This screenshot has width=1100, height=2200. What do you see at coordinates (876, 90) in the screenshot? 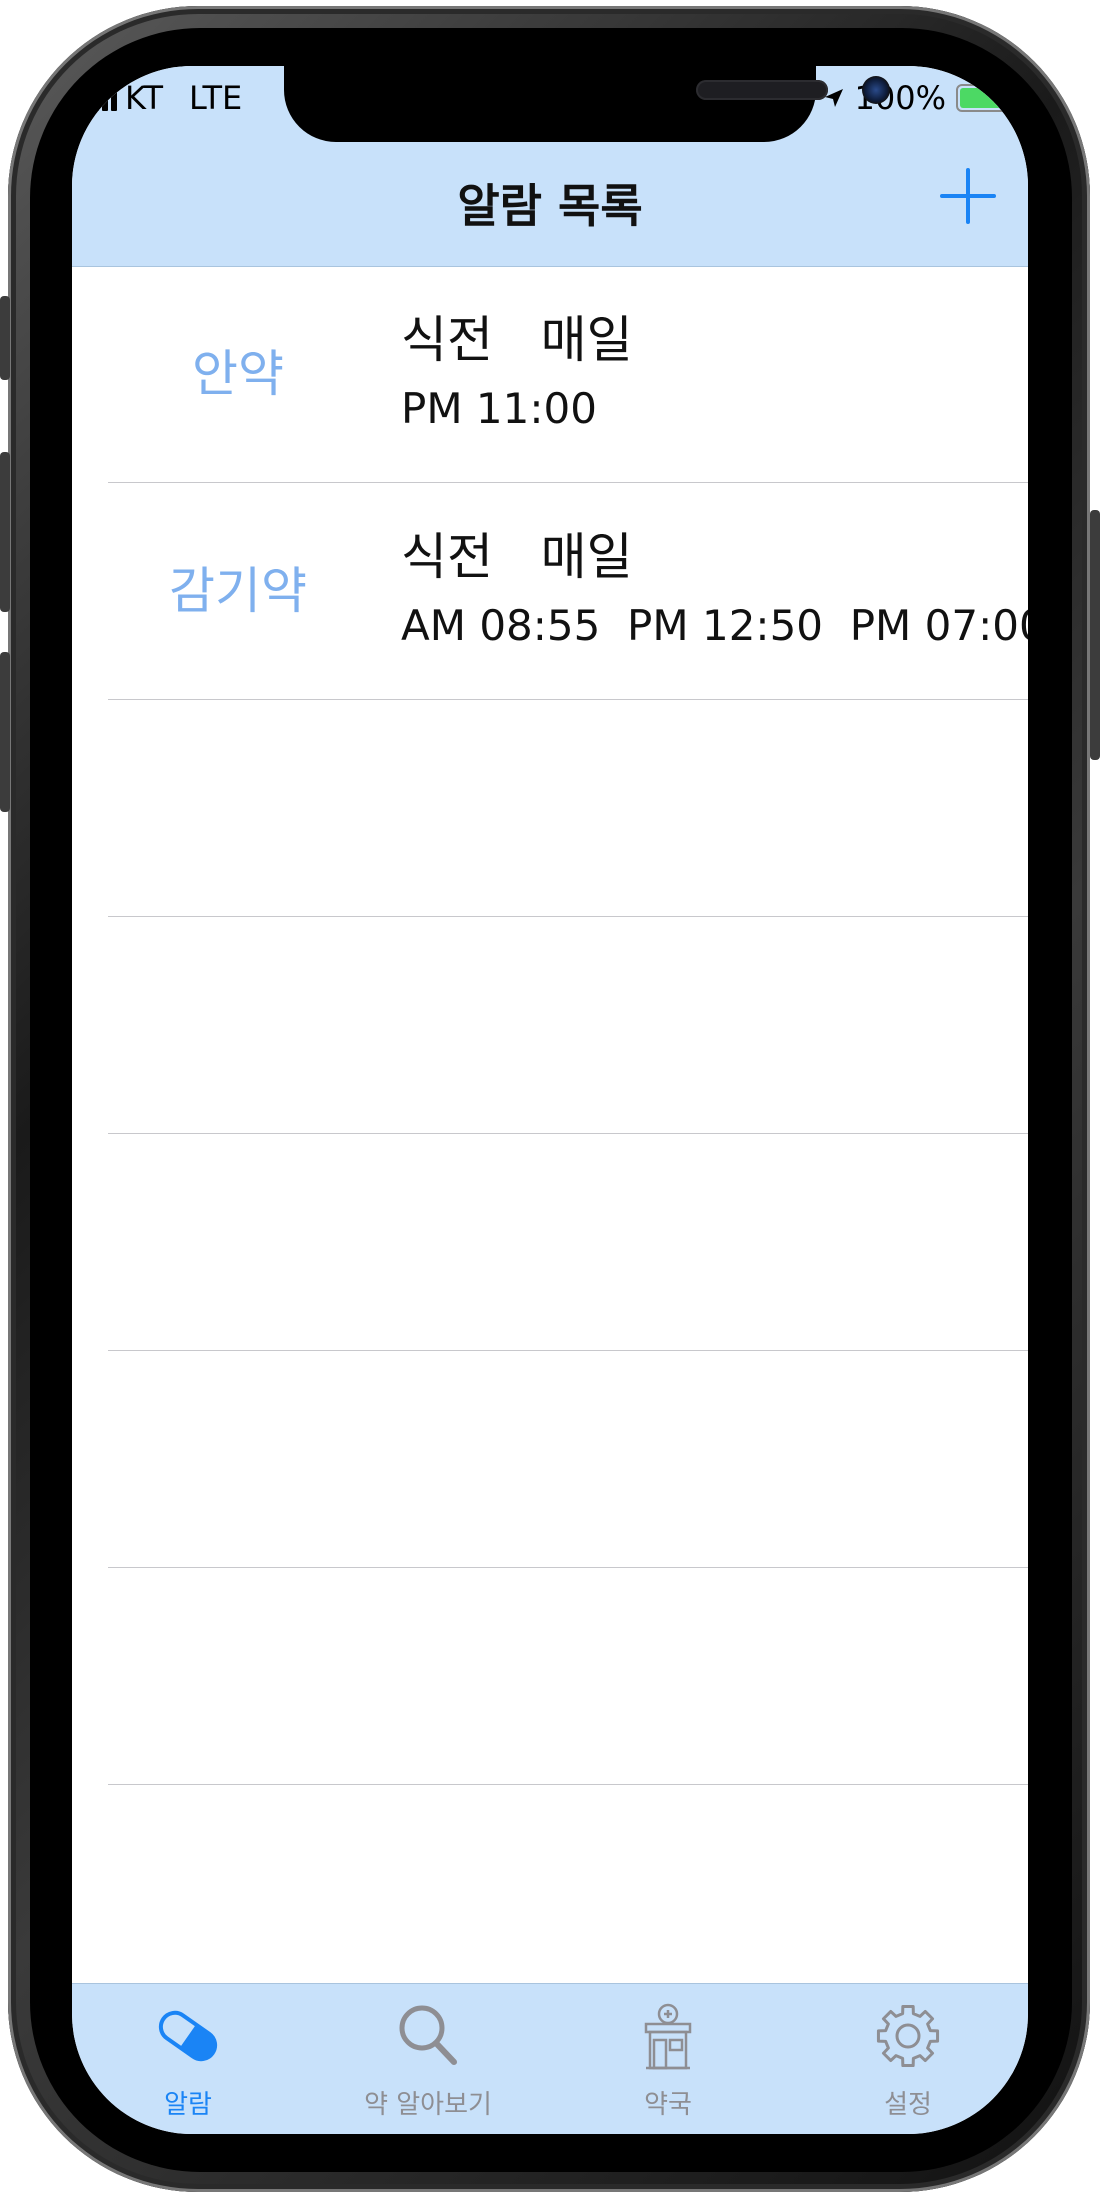
I see `front-camera` at bounding box center [876, 90].